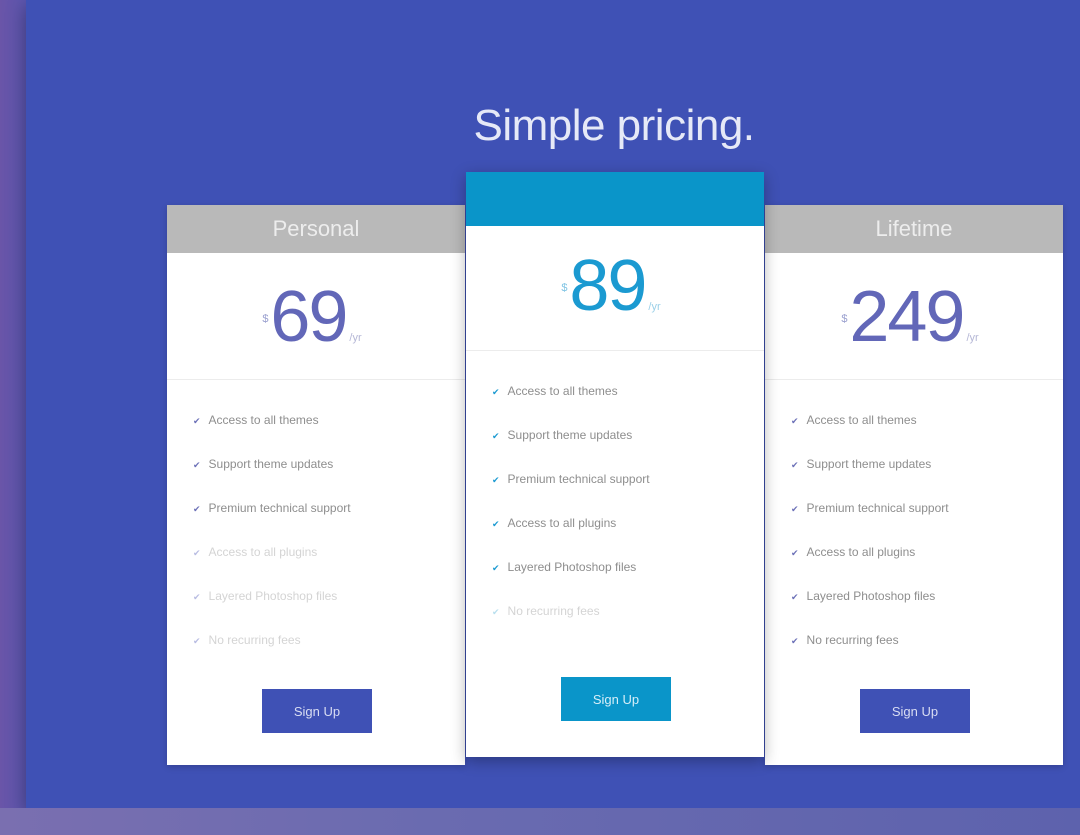 This screenshot has width=1080, height=835. I want to click on plan-name: Personal, so click(316, 229).